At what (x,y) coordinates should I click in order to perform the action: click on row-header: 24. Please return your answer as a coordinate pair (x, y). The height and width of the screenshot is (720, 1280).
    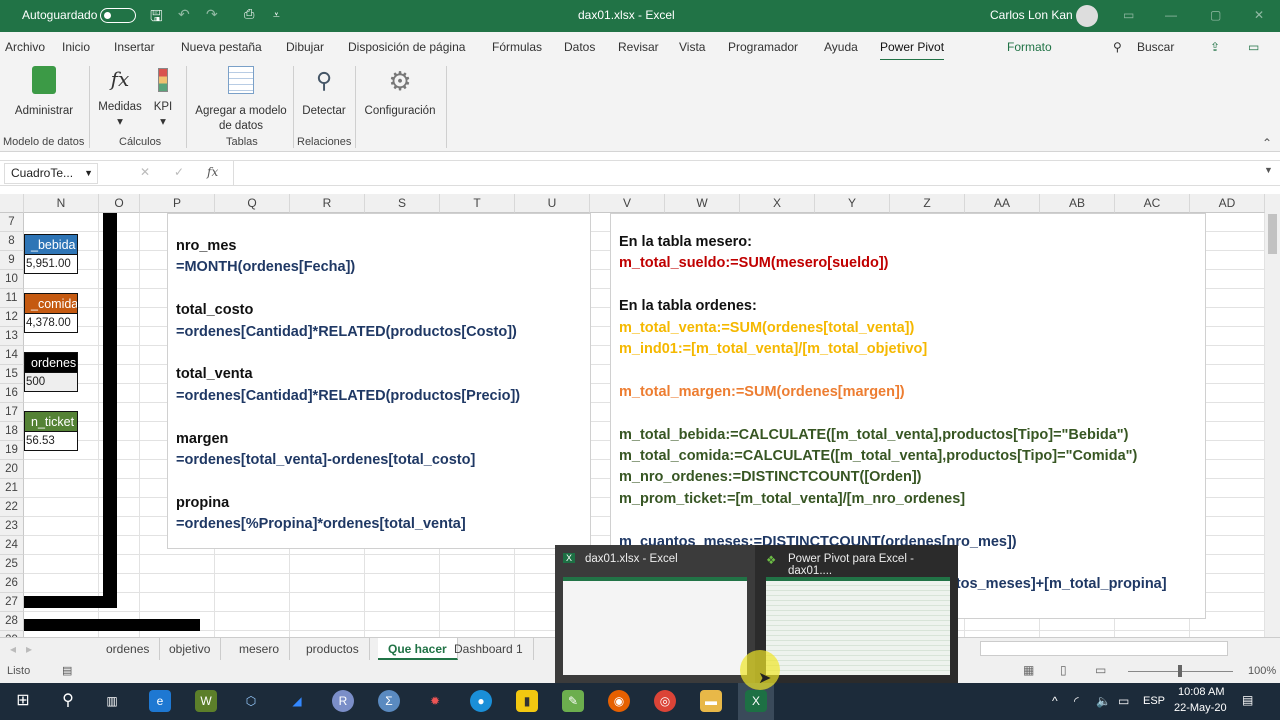
    Looking at the image, I should click on (12, 545).